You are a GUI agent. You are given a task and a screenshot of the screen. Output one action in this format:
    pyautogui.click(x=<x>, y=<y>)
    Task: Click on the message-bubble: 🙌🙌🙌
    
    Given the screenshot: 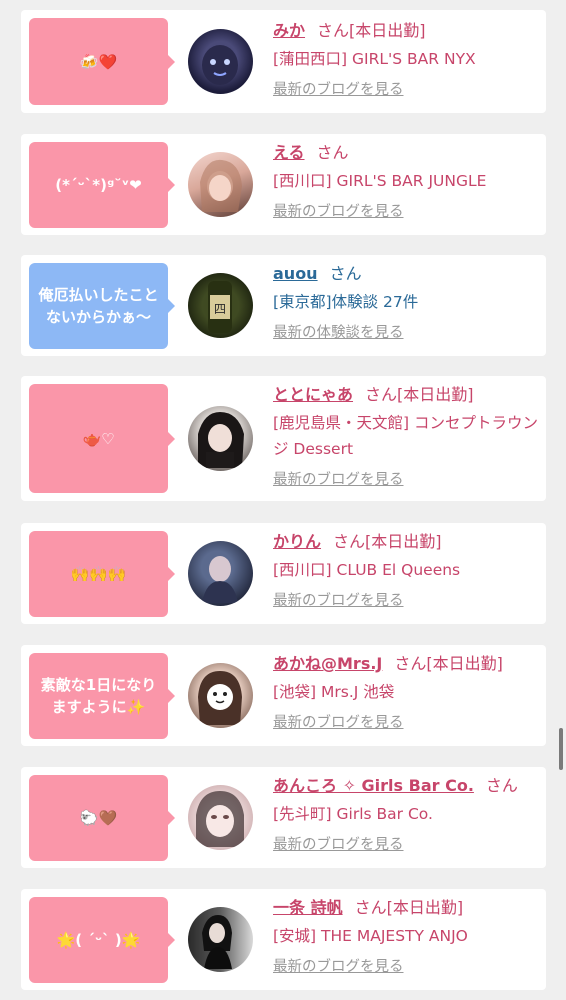 What is the action you would take?
    pyautogui.click(x=102, y=574)
    